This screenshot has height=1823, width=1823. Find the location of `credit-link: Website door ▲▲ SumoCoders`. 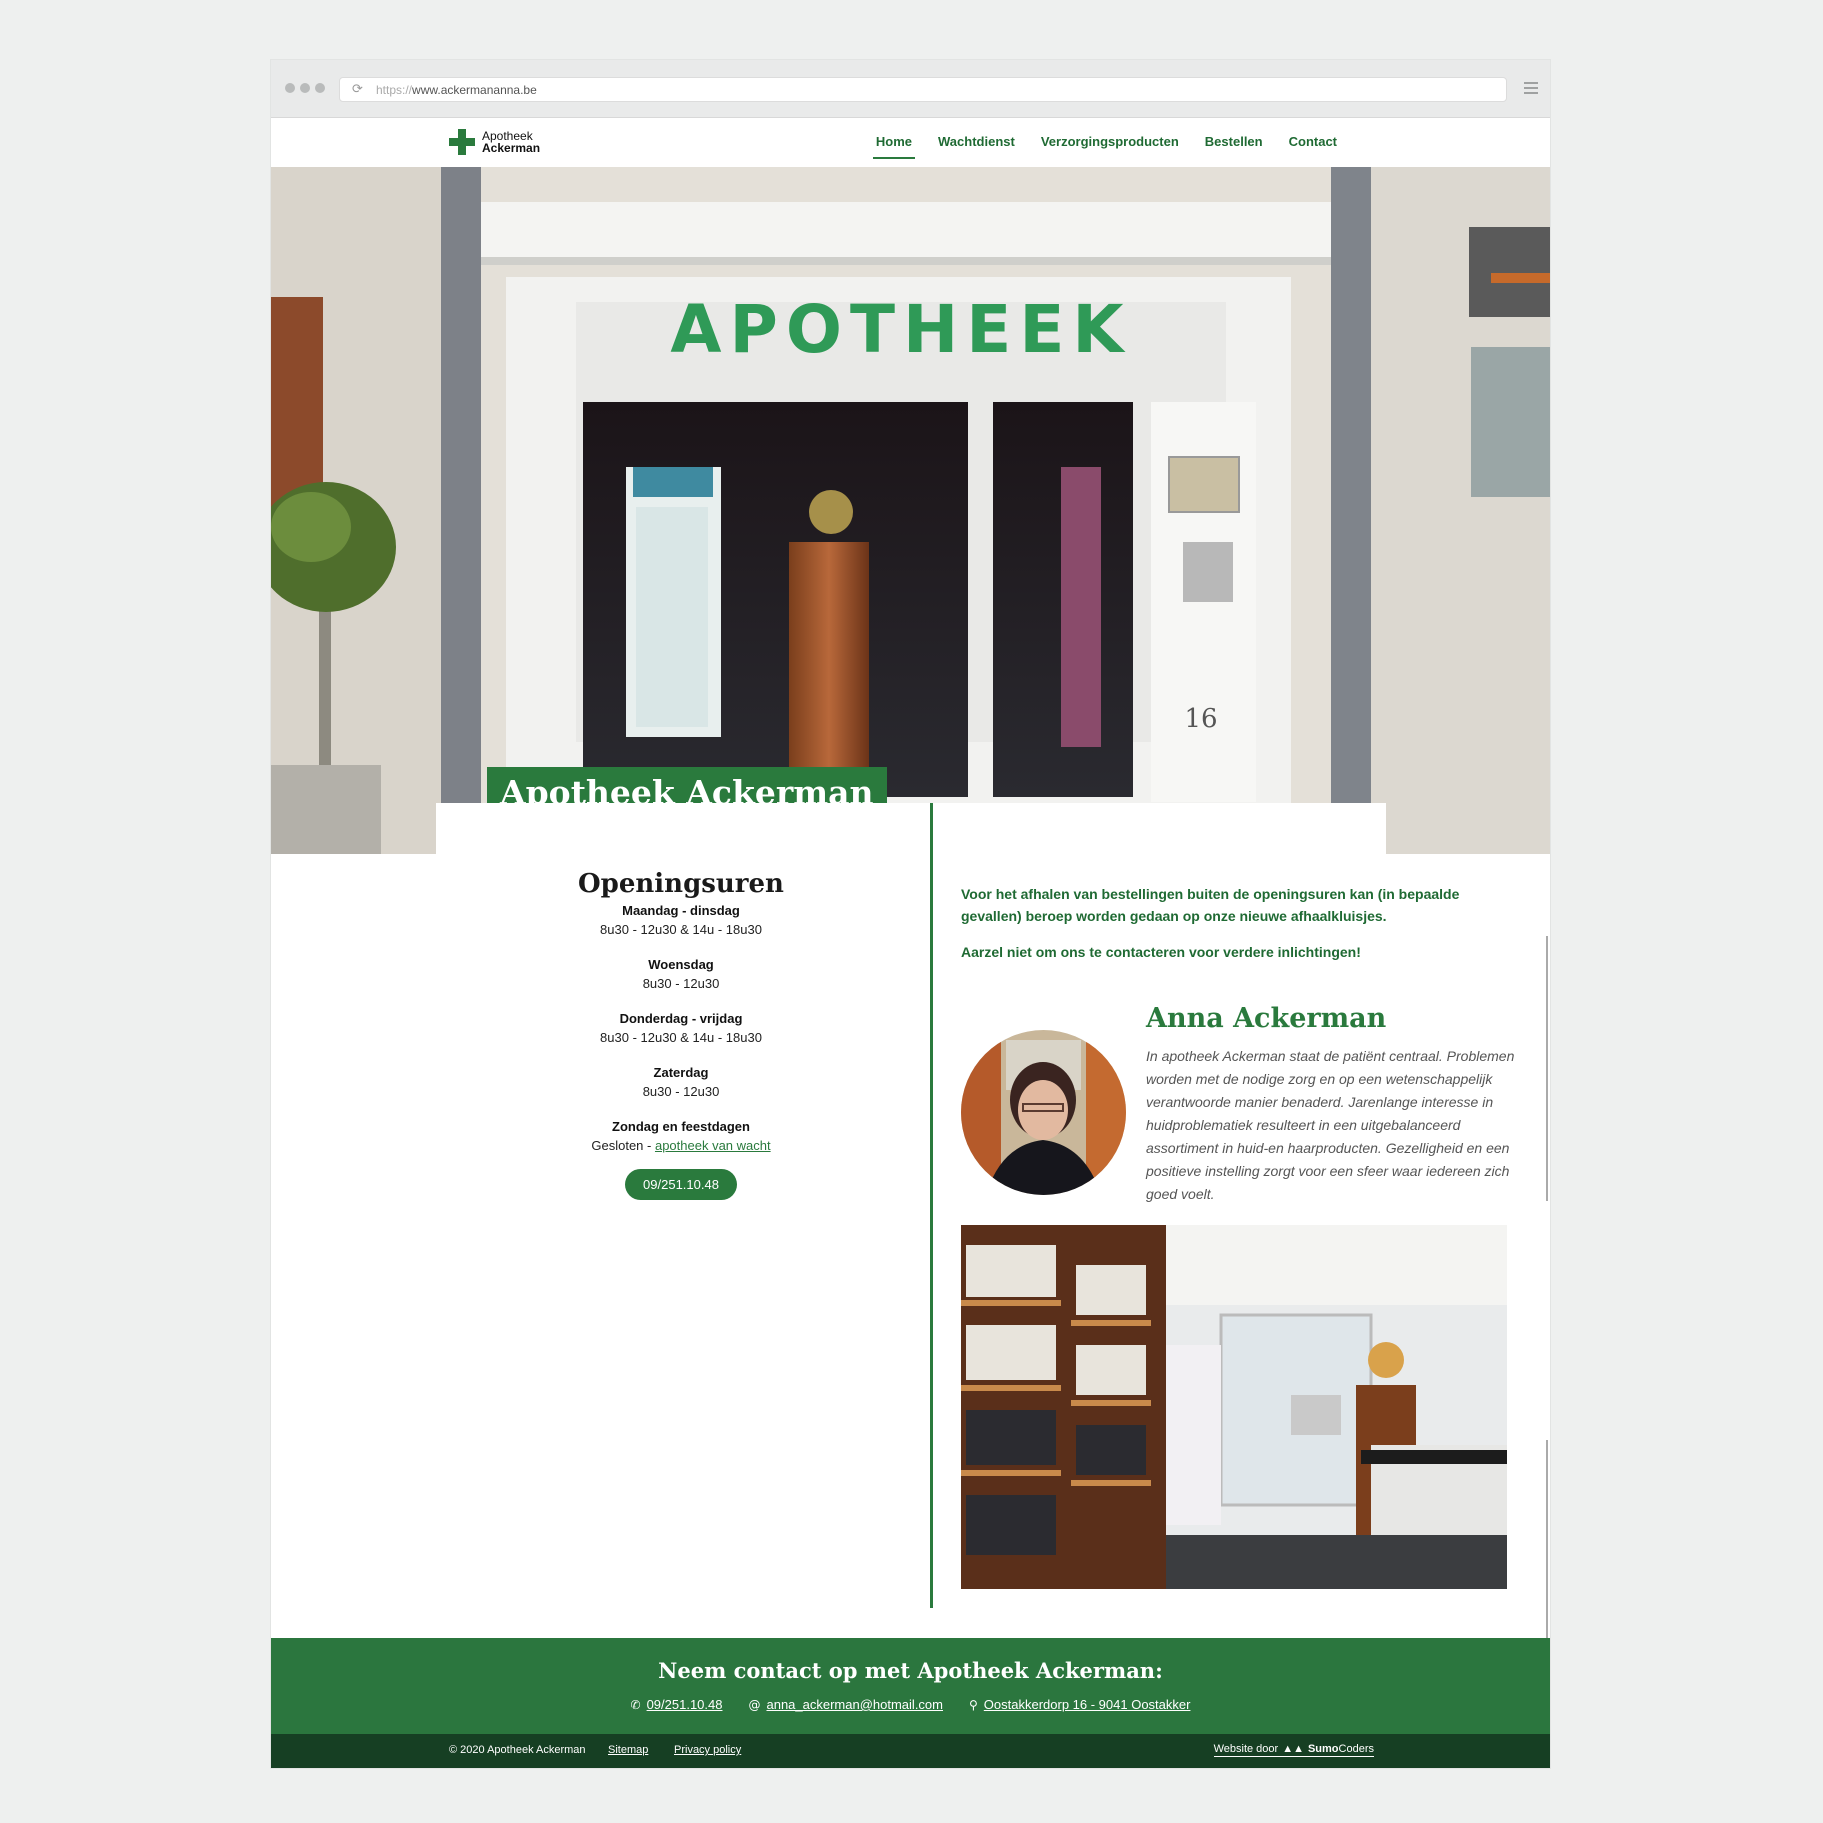

credit-link: Website door ▲▲ SumoCoders is located at coordinates (1293, 1750).